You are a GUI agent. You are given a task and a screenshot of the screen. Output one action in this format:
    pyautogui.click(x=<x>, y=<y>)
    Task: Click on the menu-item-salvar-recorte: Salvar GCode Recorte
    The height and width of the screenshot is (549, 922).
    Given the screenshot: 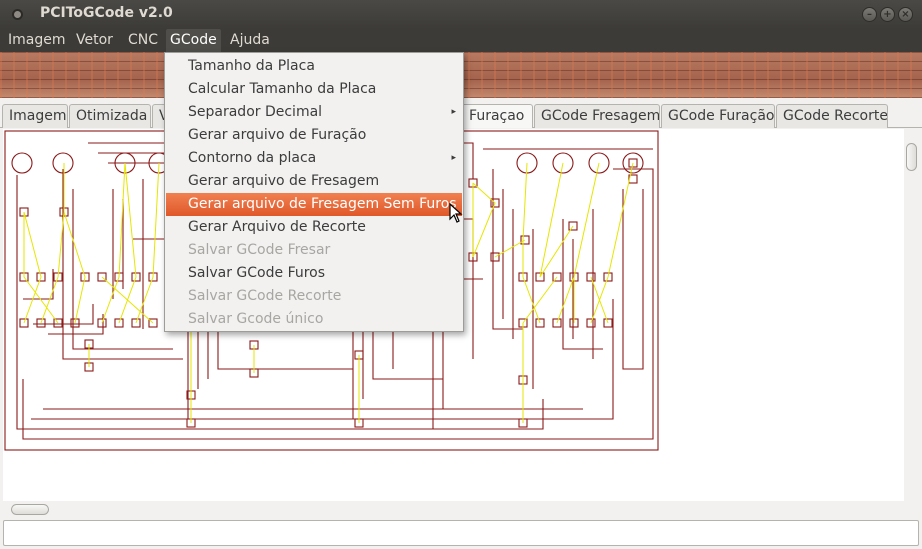 What is the action you would take?
    pyautogui.click(x=314, y=296)
    